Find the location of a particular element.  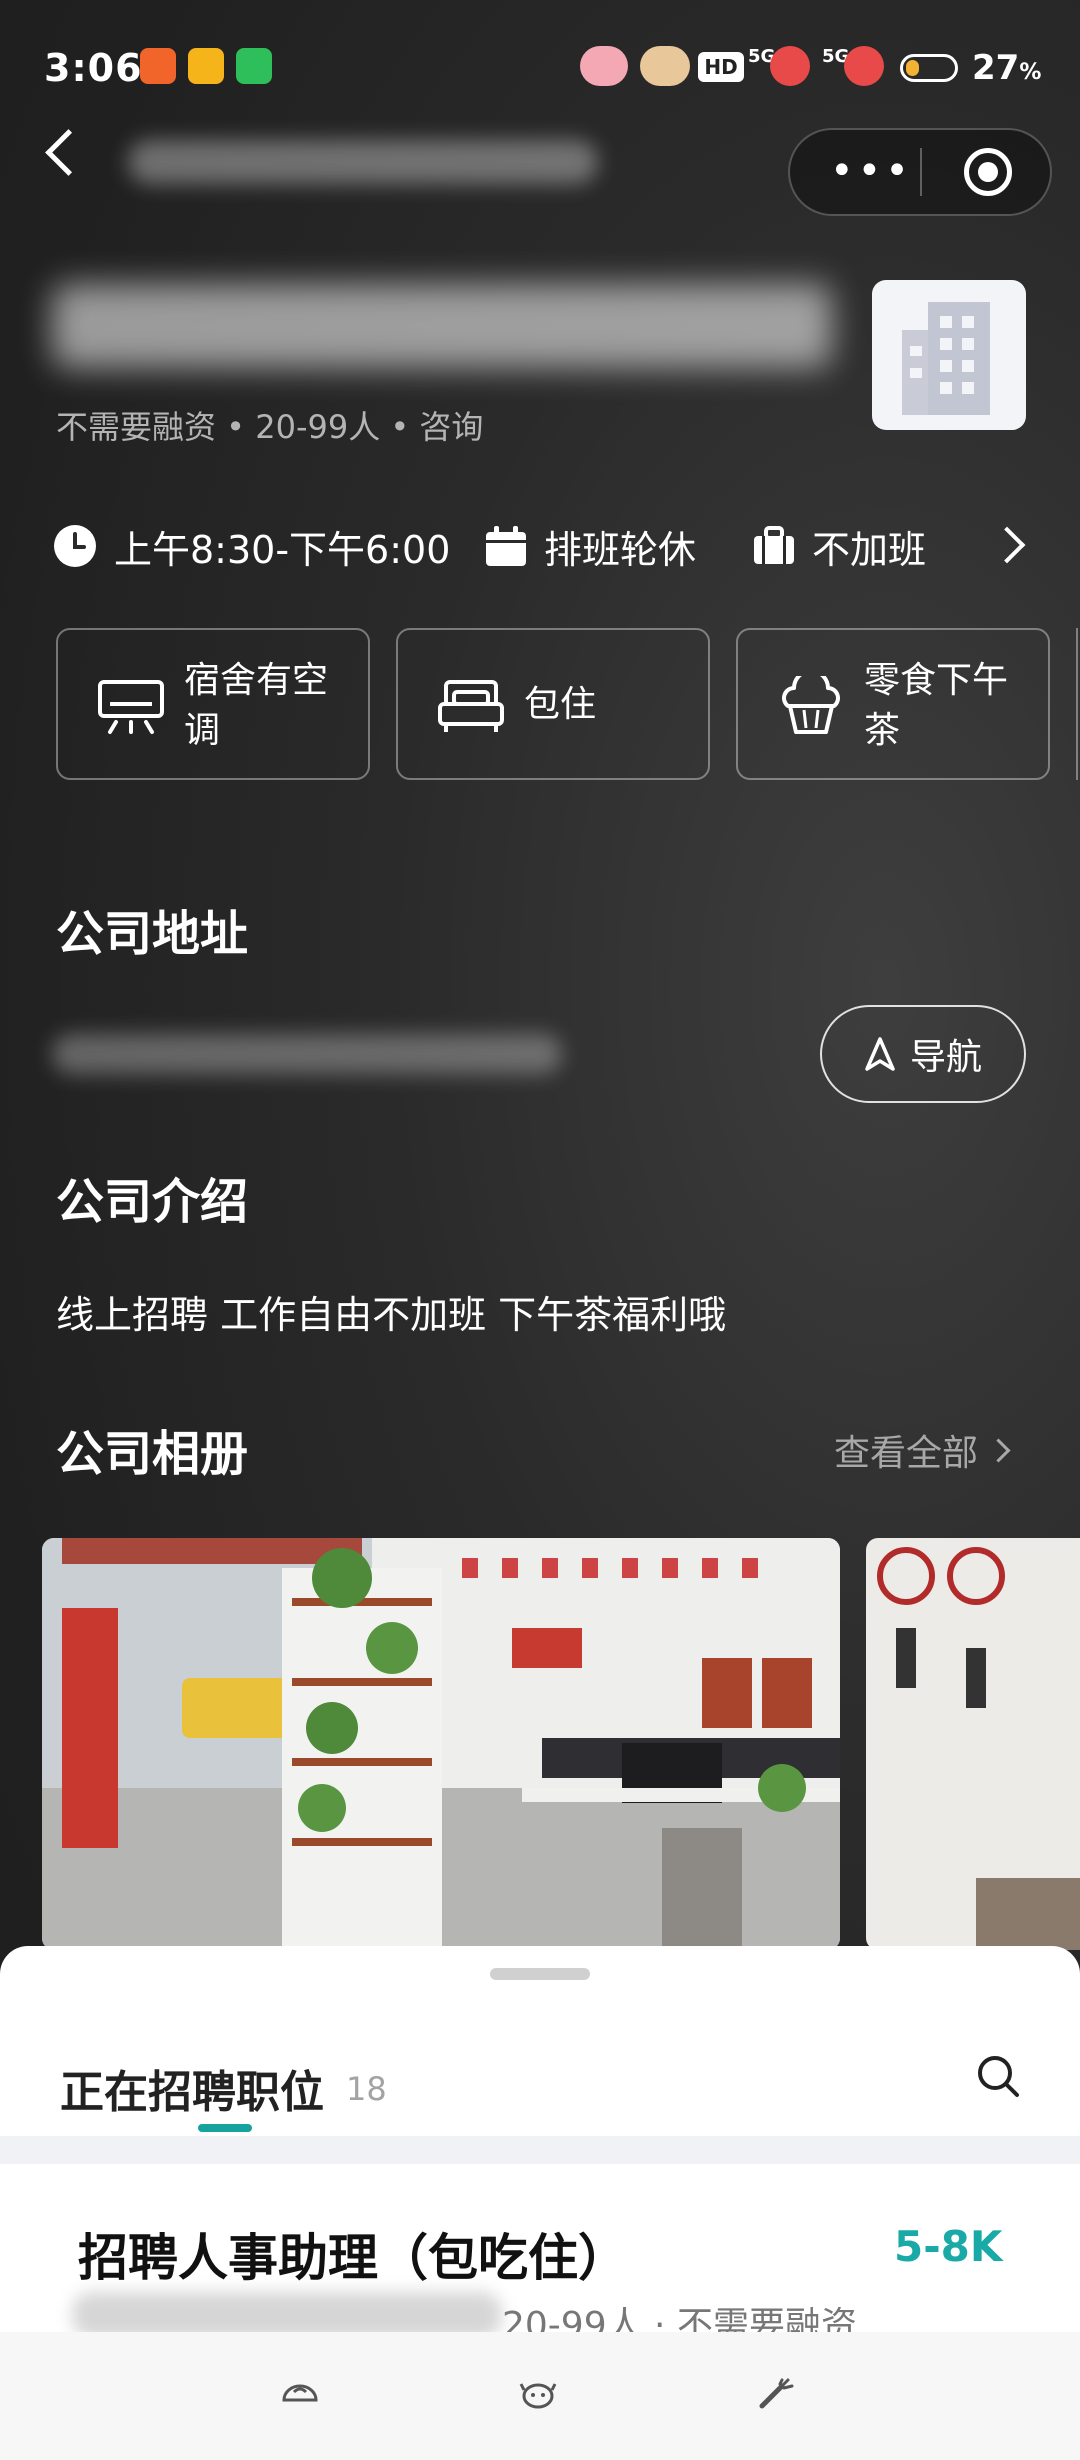

benefit-card-ac-dorm: 宿舍有空调 is located at coordinates (213, 704).